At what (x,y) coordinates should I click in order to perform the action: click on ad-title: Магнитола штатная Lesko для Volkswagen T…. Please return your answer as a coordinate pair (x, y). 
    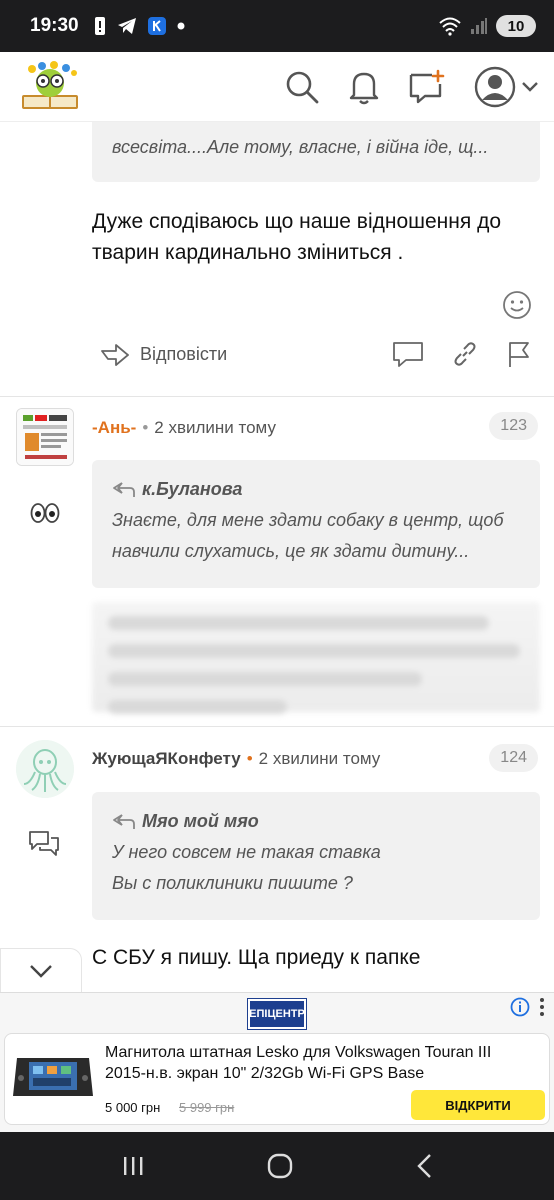
    Looking at the image, I should click on (298, 1063).